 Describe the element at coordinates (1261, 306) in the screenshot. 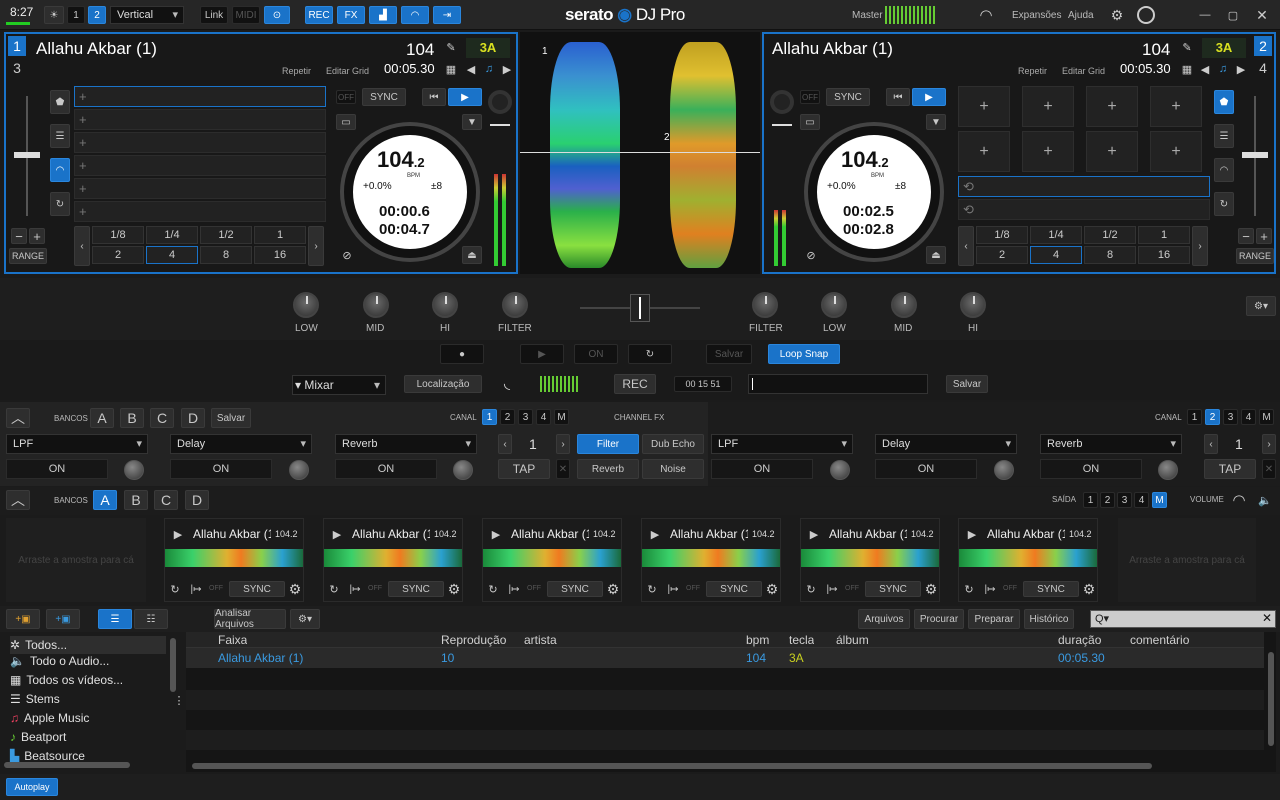

I see `mixer-settings-icon: ⚙▾` at that location.